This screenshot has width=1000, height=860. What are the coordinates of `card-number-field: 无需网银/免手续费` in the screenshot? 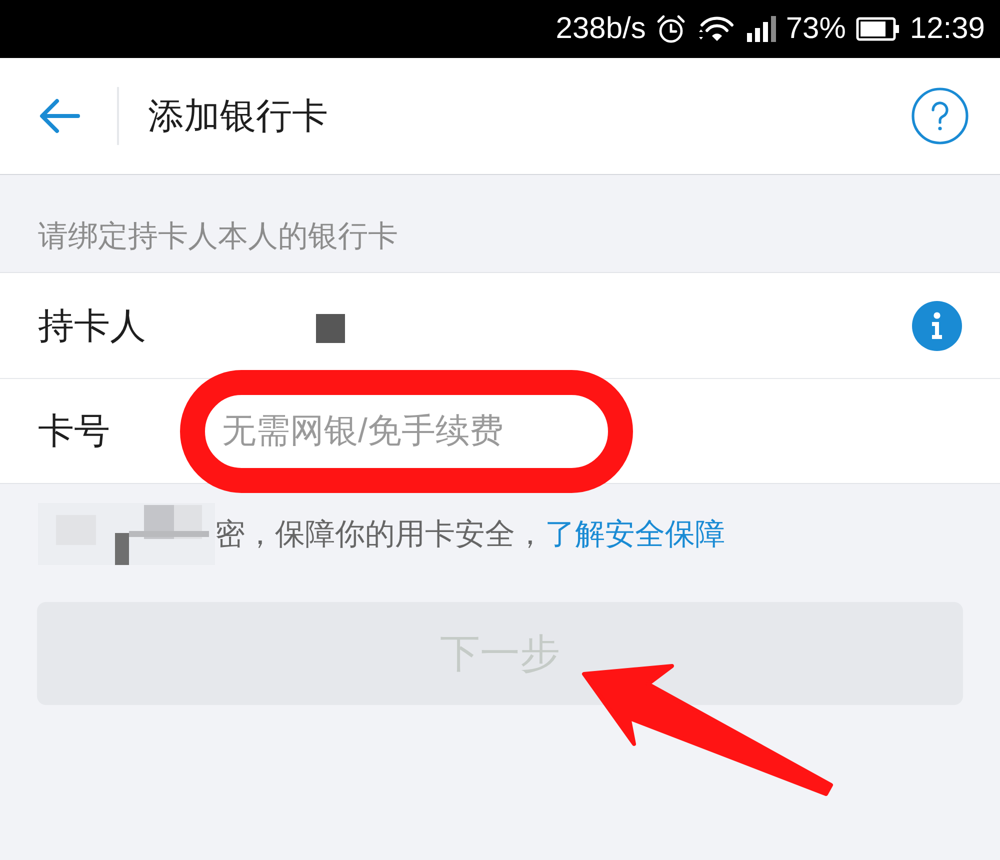 It's located at (407, 431).